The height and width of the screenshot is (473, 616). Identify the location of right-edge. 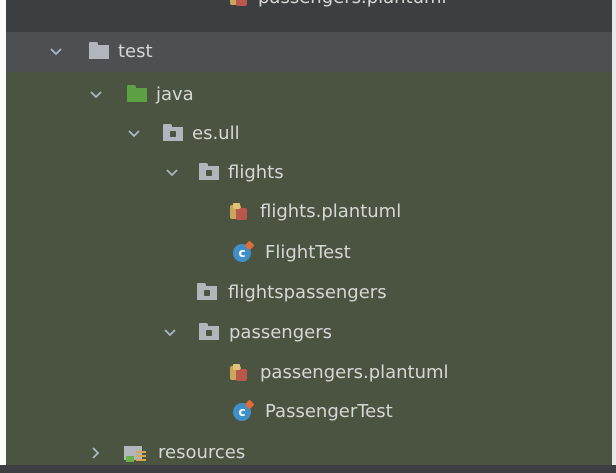
(614, 232).